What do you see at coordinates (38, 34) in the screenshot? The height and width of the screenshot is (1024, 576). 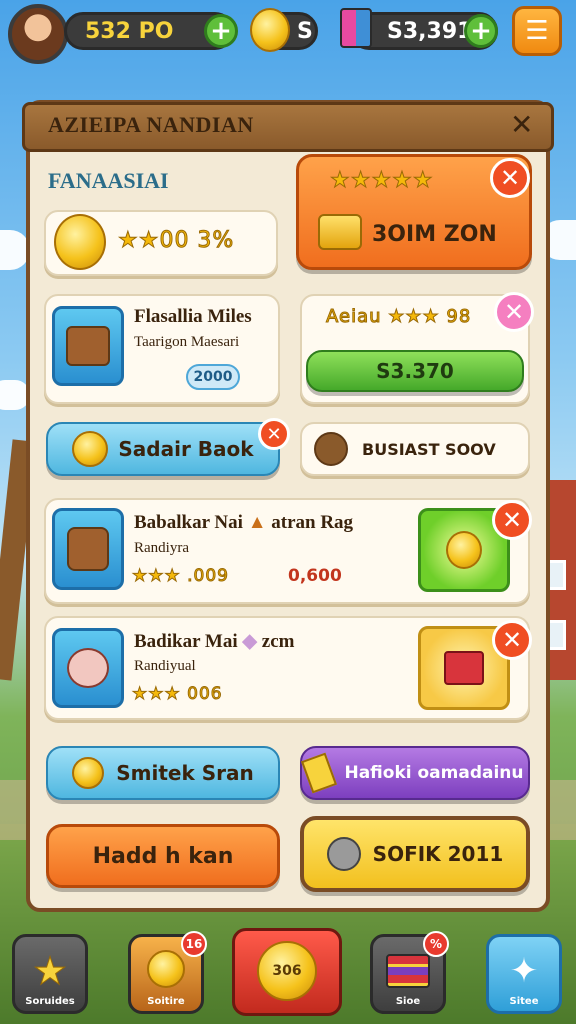 I see `player-avatar` at bounding box center [38, 34].